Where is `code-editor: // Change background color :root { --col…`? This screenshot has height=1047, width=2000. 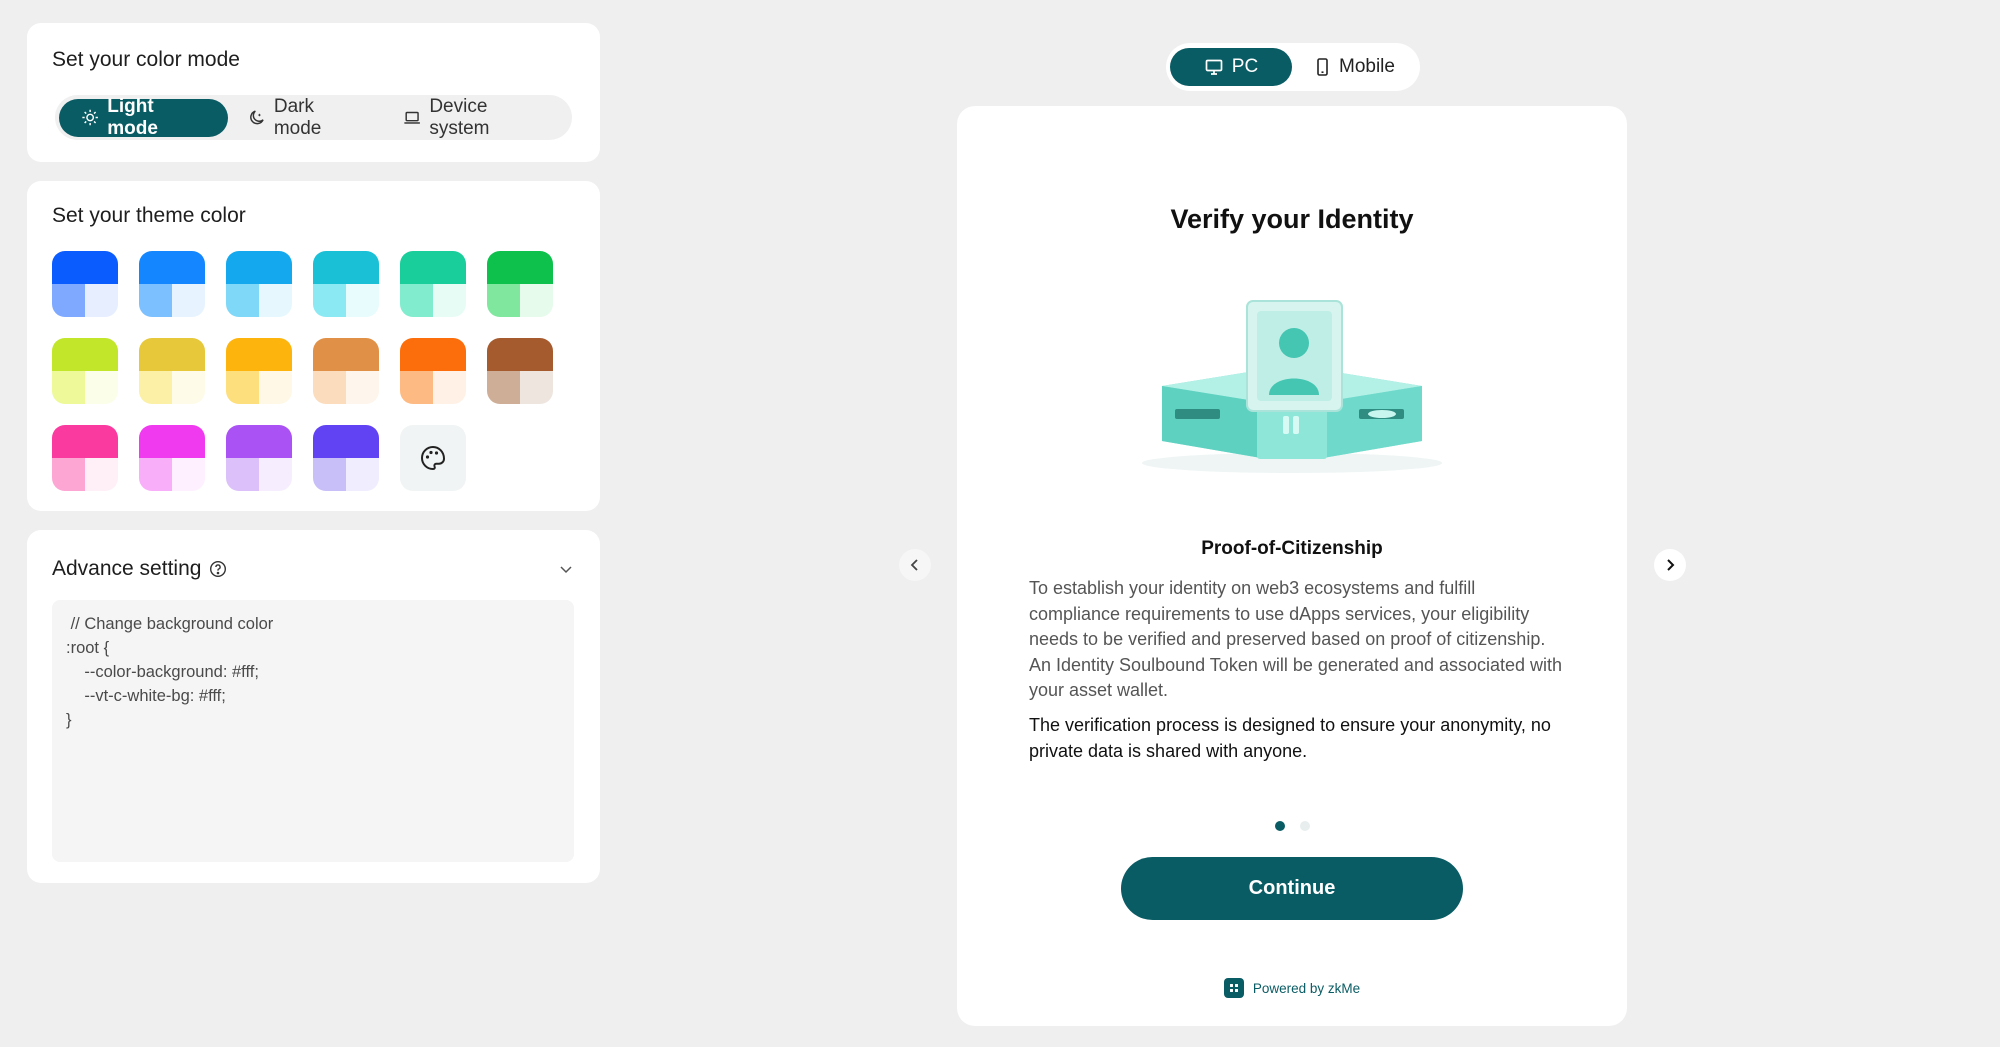 code-editor: // Change background color :root { --col… is located at coordinates (313, 731).